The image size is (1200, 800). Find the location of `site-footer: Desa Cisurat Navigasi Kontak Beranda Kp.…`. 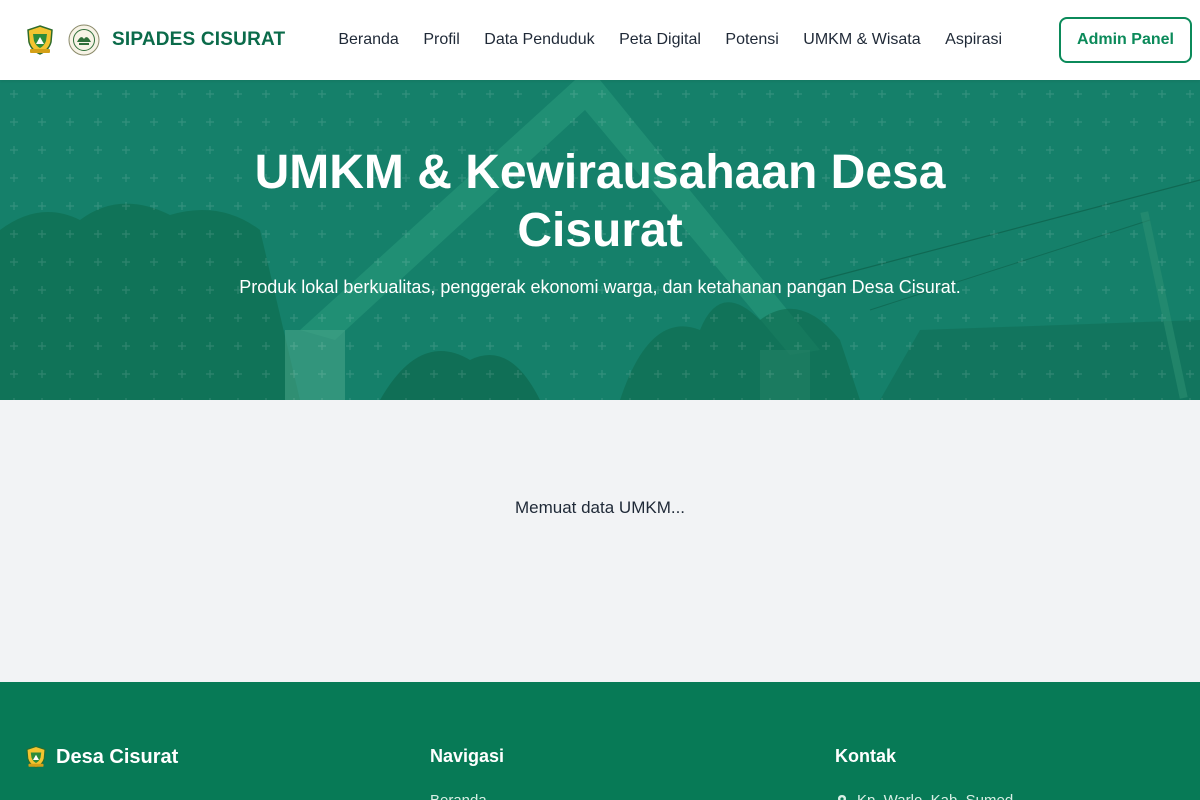

site-footer: Desa Cisurat Navigasi Kontak Beranda Kp.… is located at coordinates (600, 741).